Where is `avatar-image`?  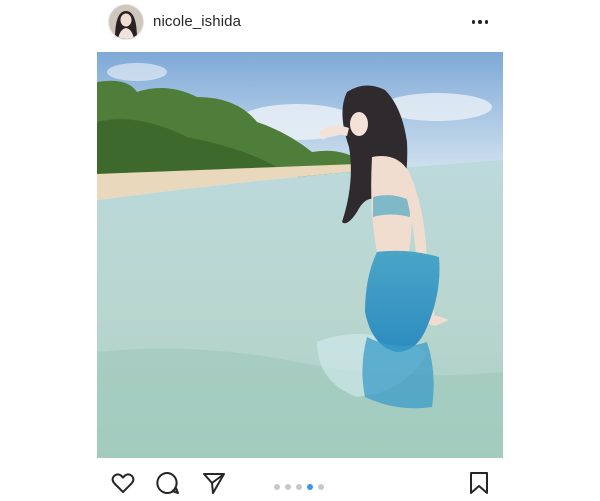
avatar-image is located at coordinates (126, 22).